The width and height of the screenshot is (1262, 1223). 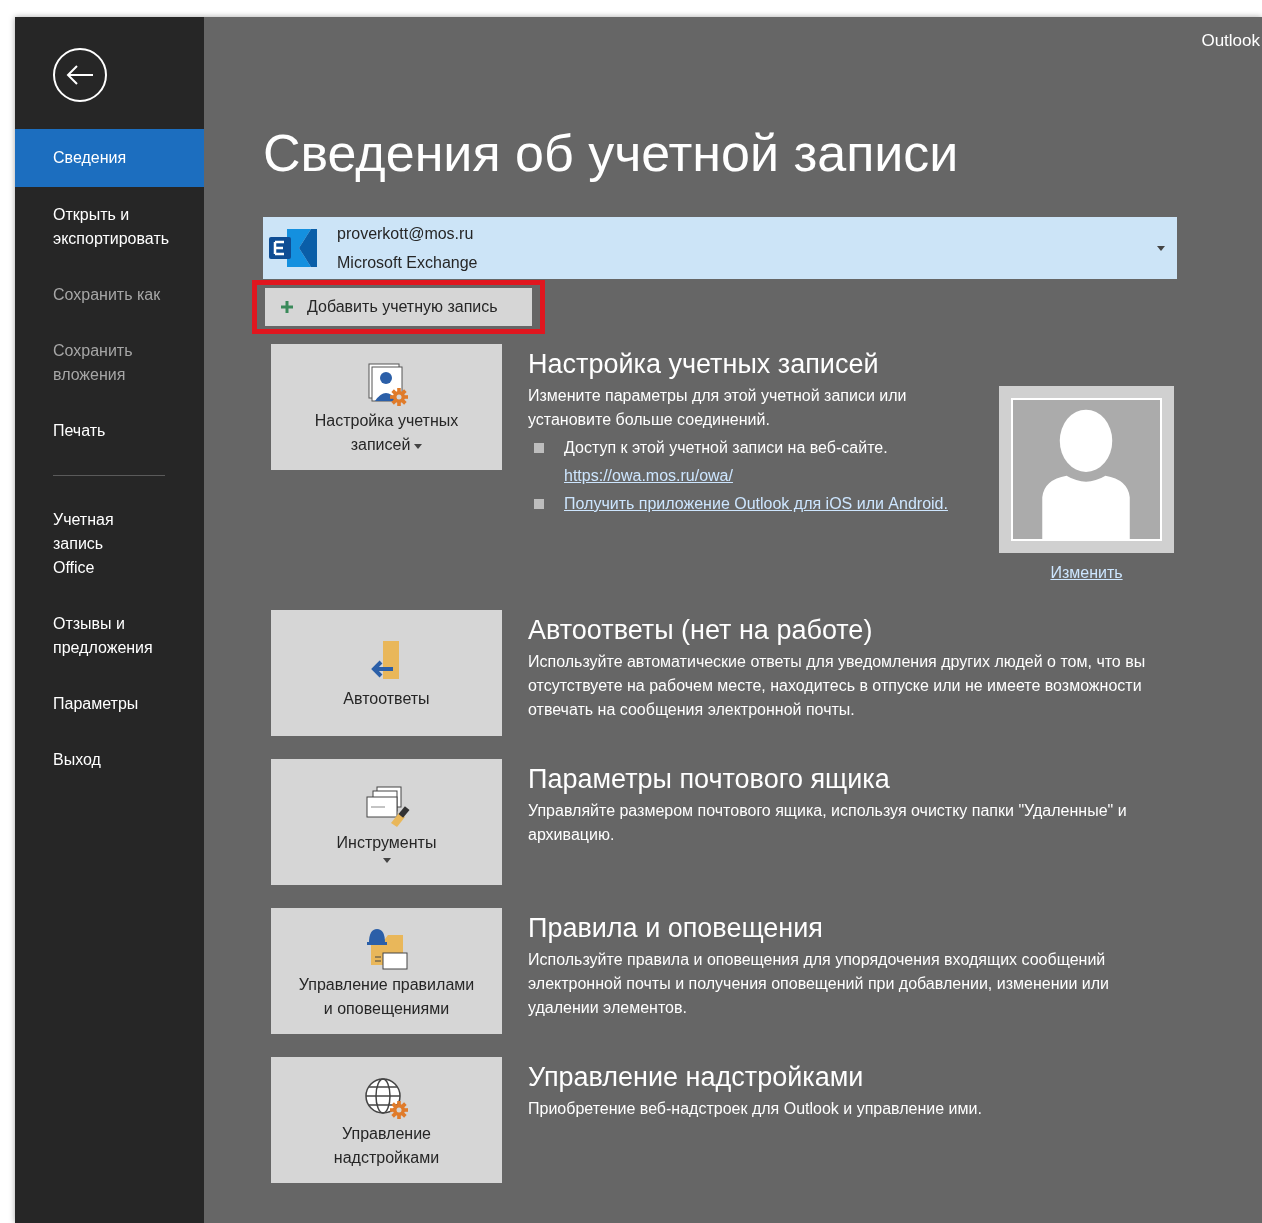 I want to click on action-button: Автоответы, so click(x=386, y=673).